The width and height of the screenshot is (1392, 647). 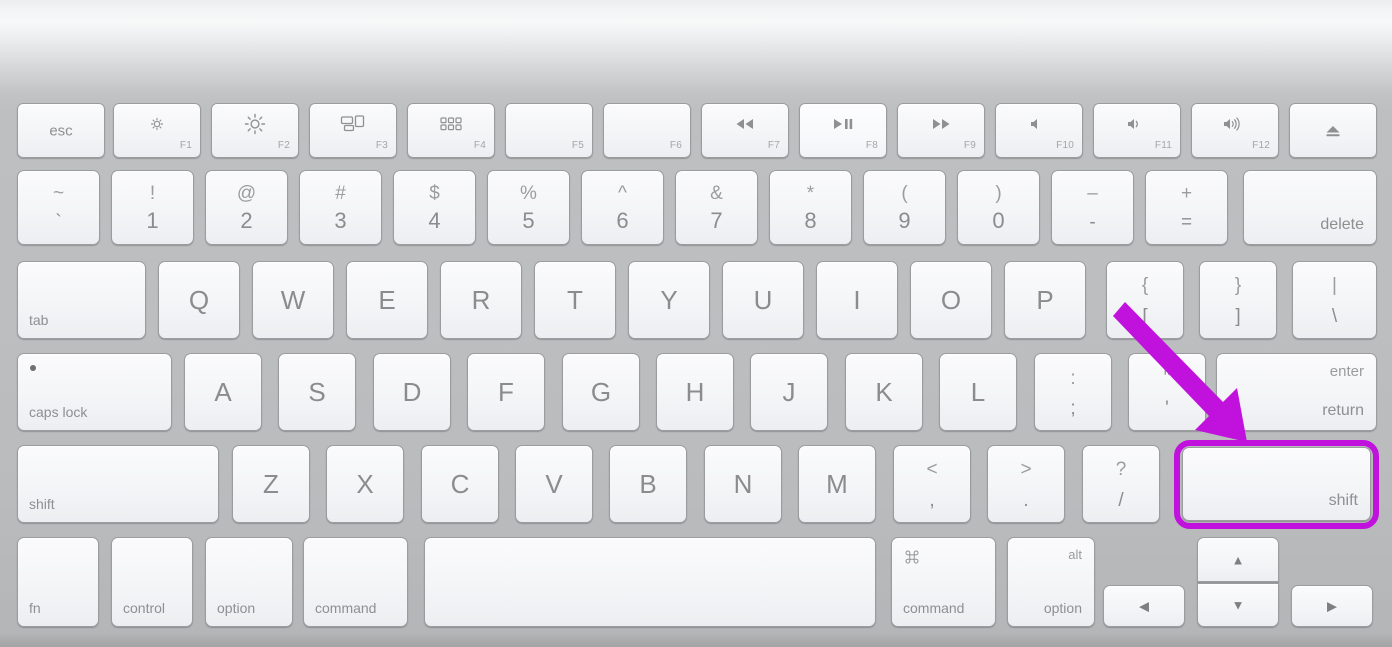 What do you see at coordinates (1092, 207) in the screenshot?
I see `key-minus: – -` at bounding box center [1092, 207].